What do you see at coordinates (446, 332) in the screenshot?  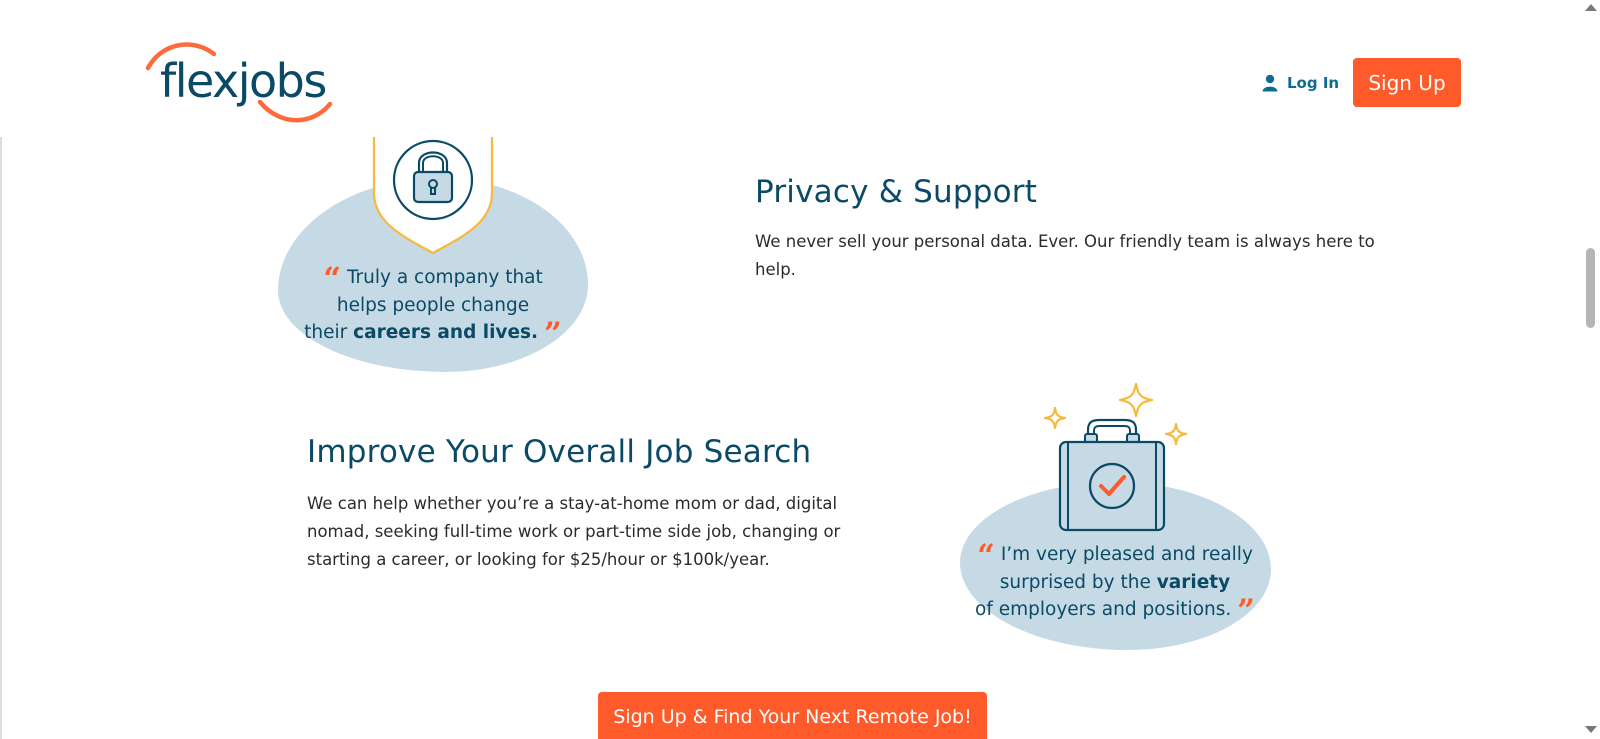 I see `testimonial-privacy-emphasis: careers and lives.` at bounding box center [446, 332].